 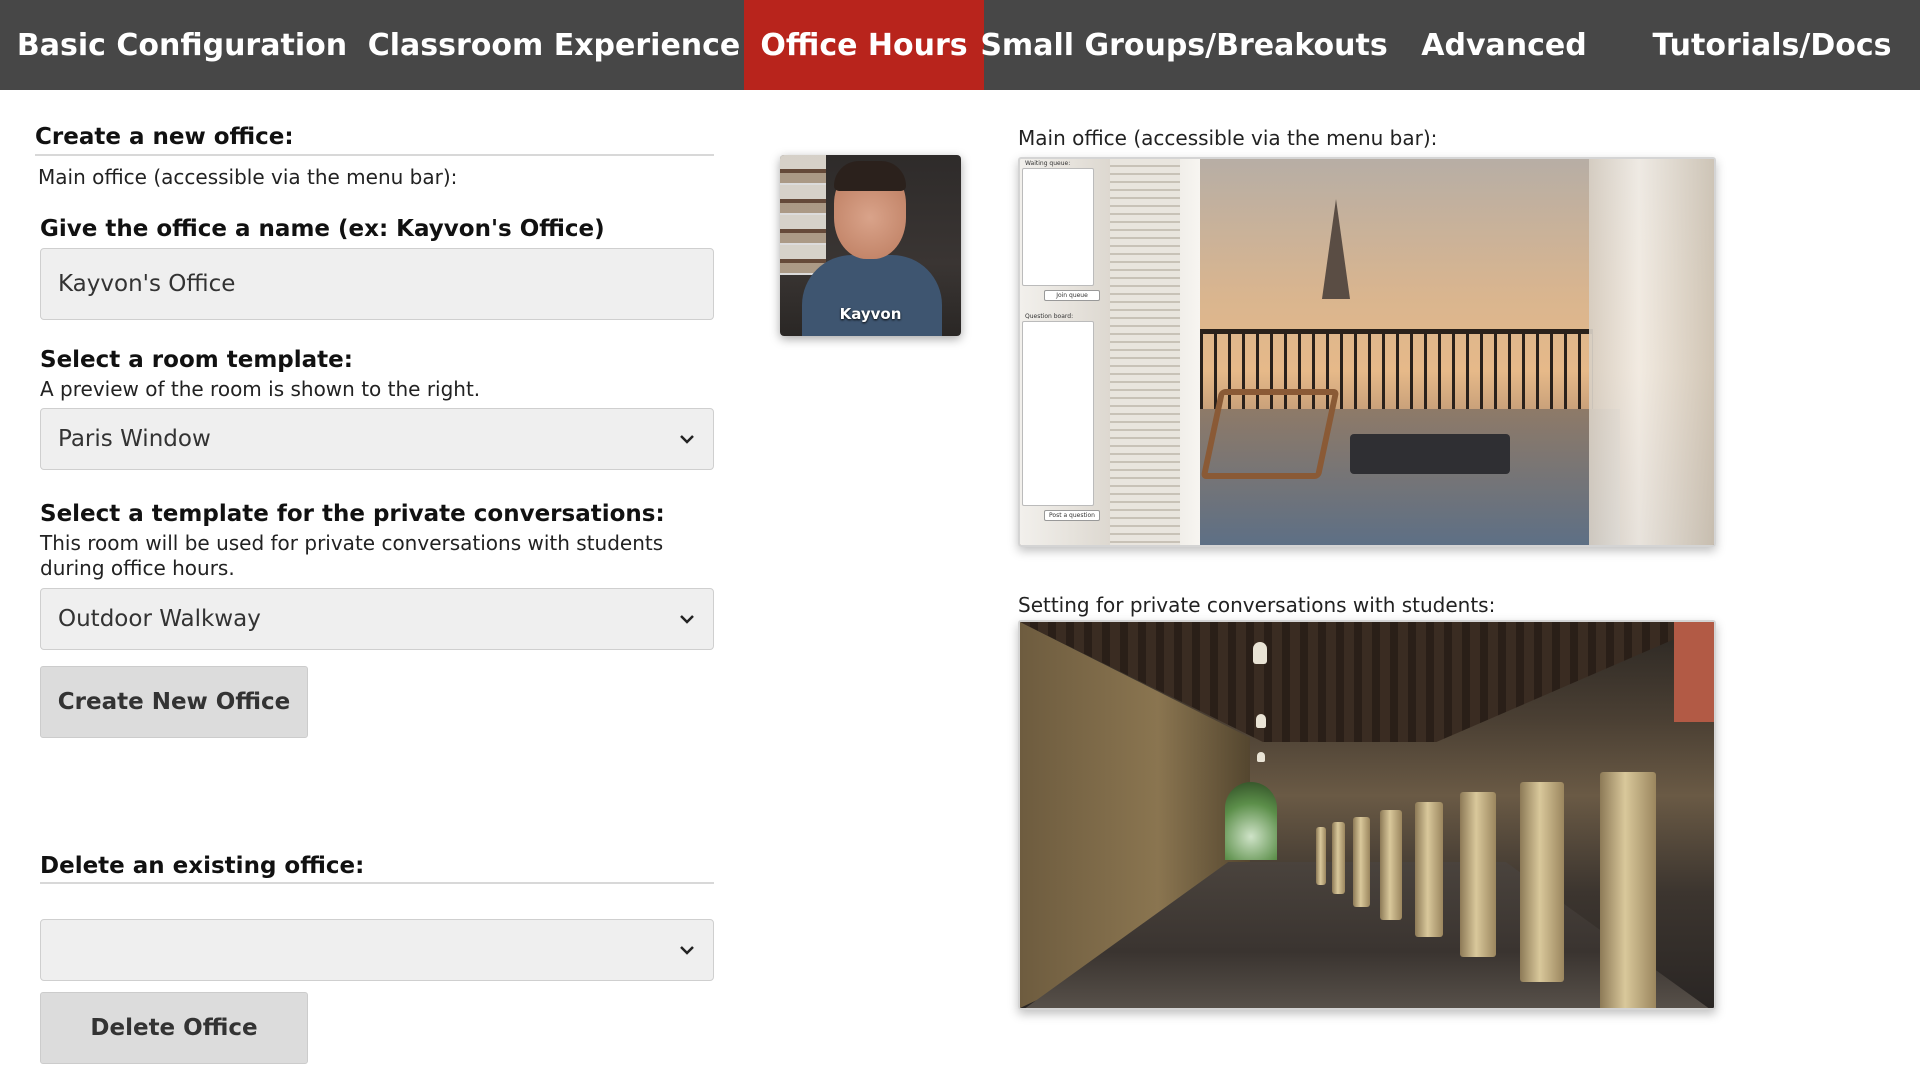 What do you see at coordinates (1504, 45) in the screenshot?
I see `tab-advanced: Advanced` at bounding box center [1504, 45].